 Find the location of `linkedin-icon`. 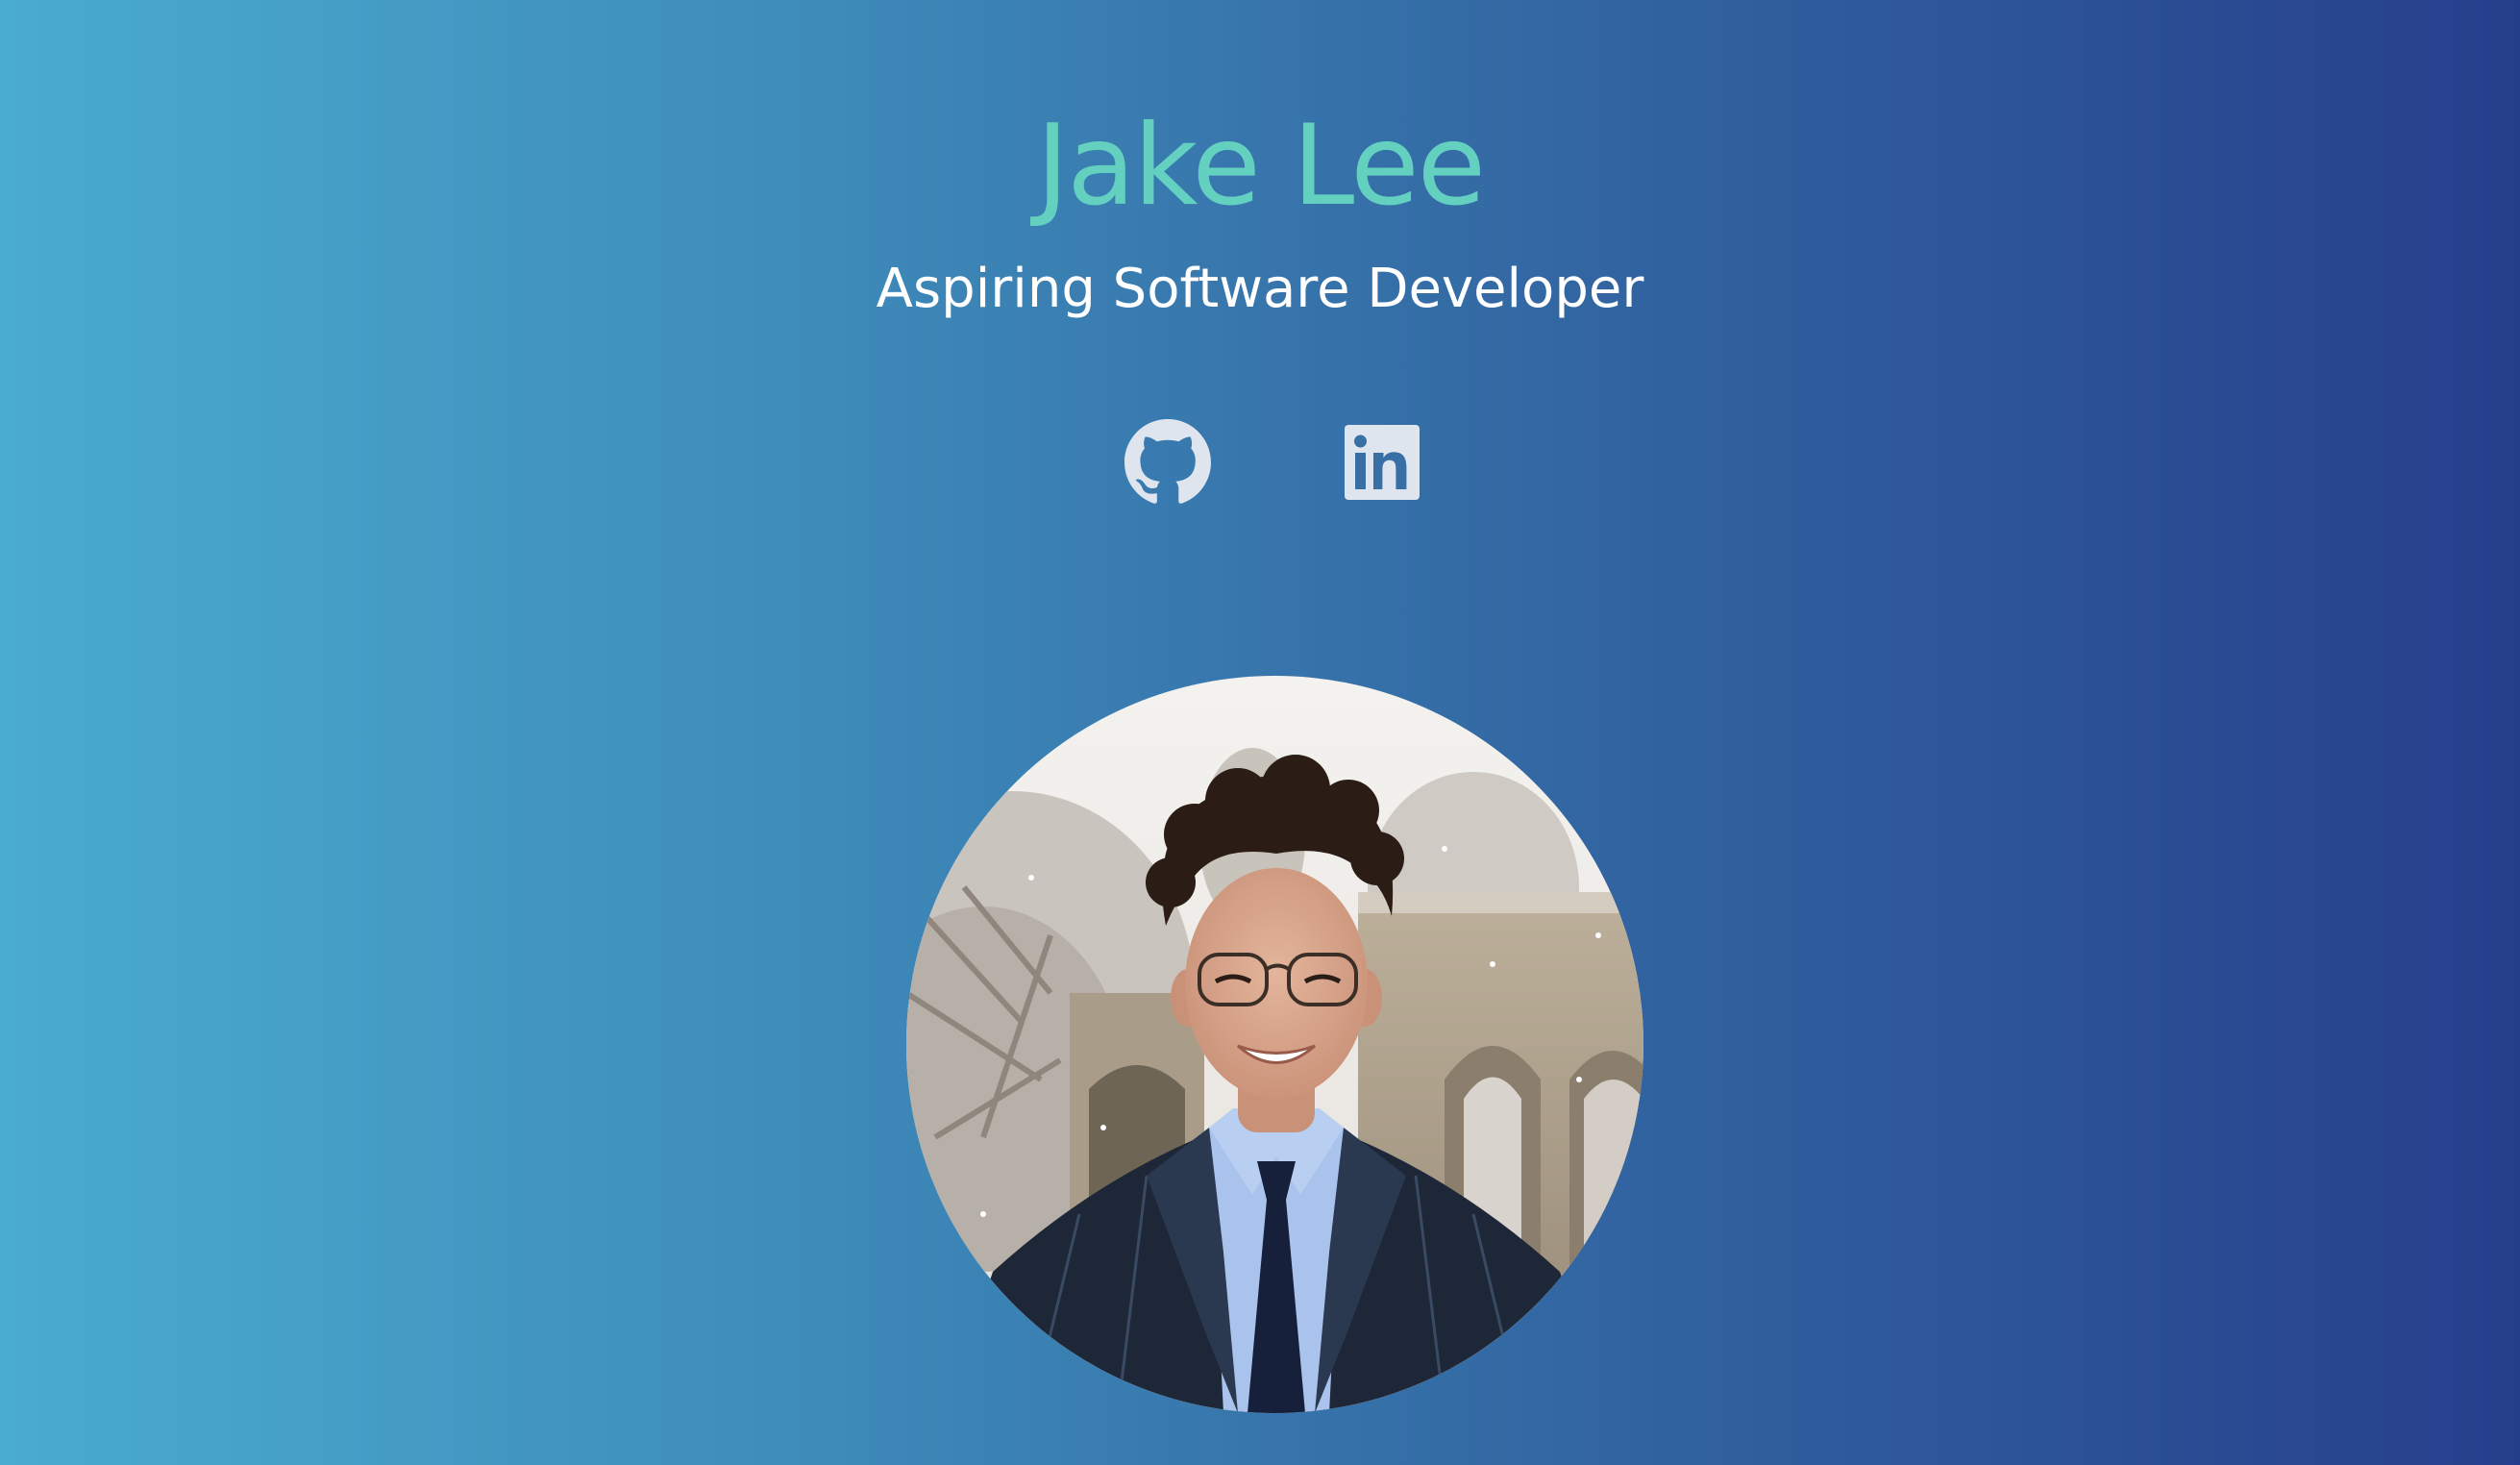

linkedin-icon is located at coordinates (1383, 462).